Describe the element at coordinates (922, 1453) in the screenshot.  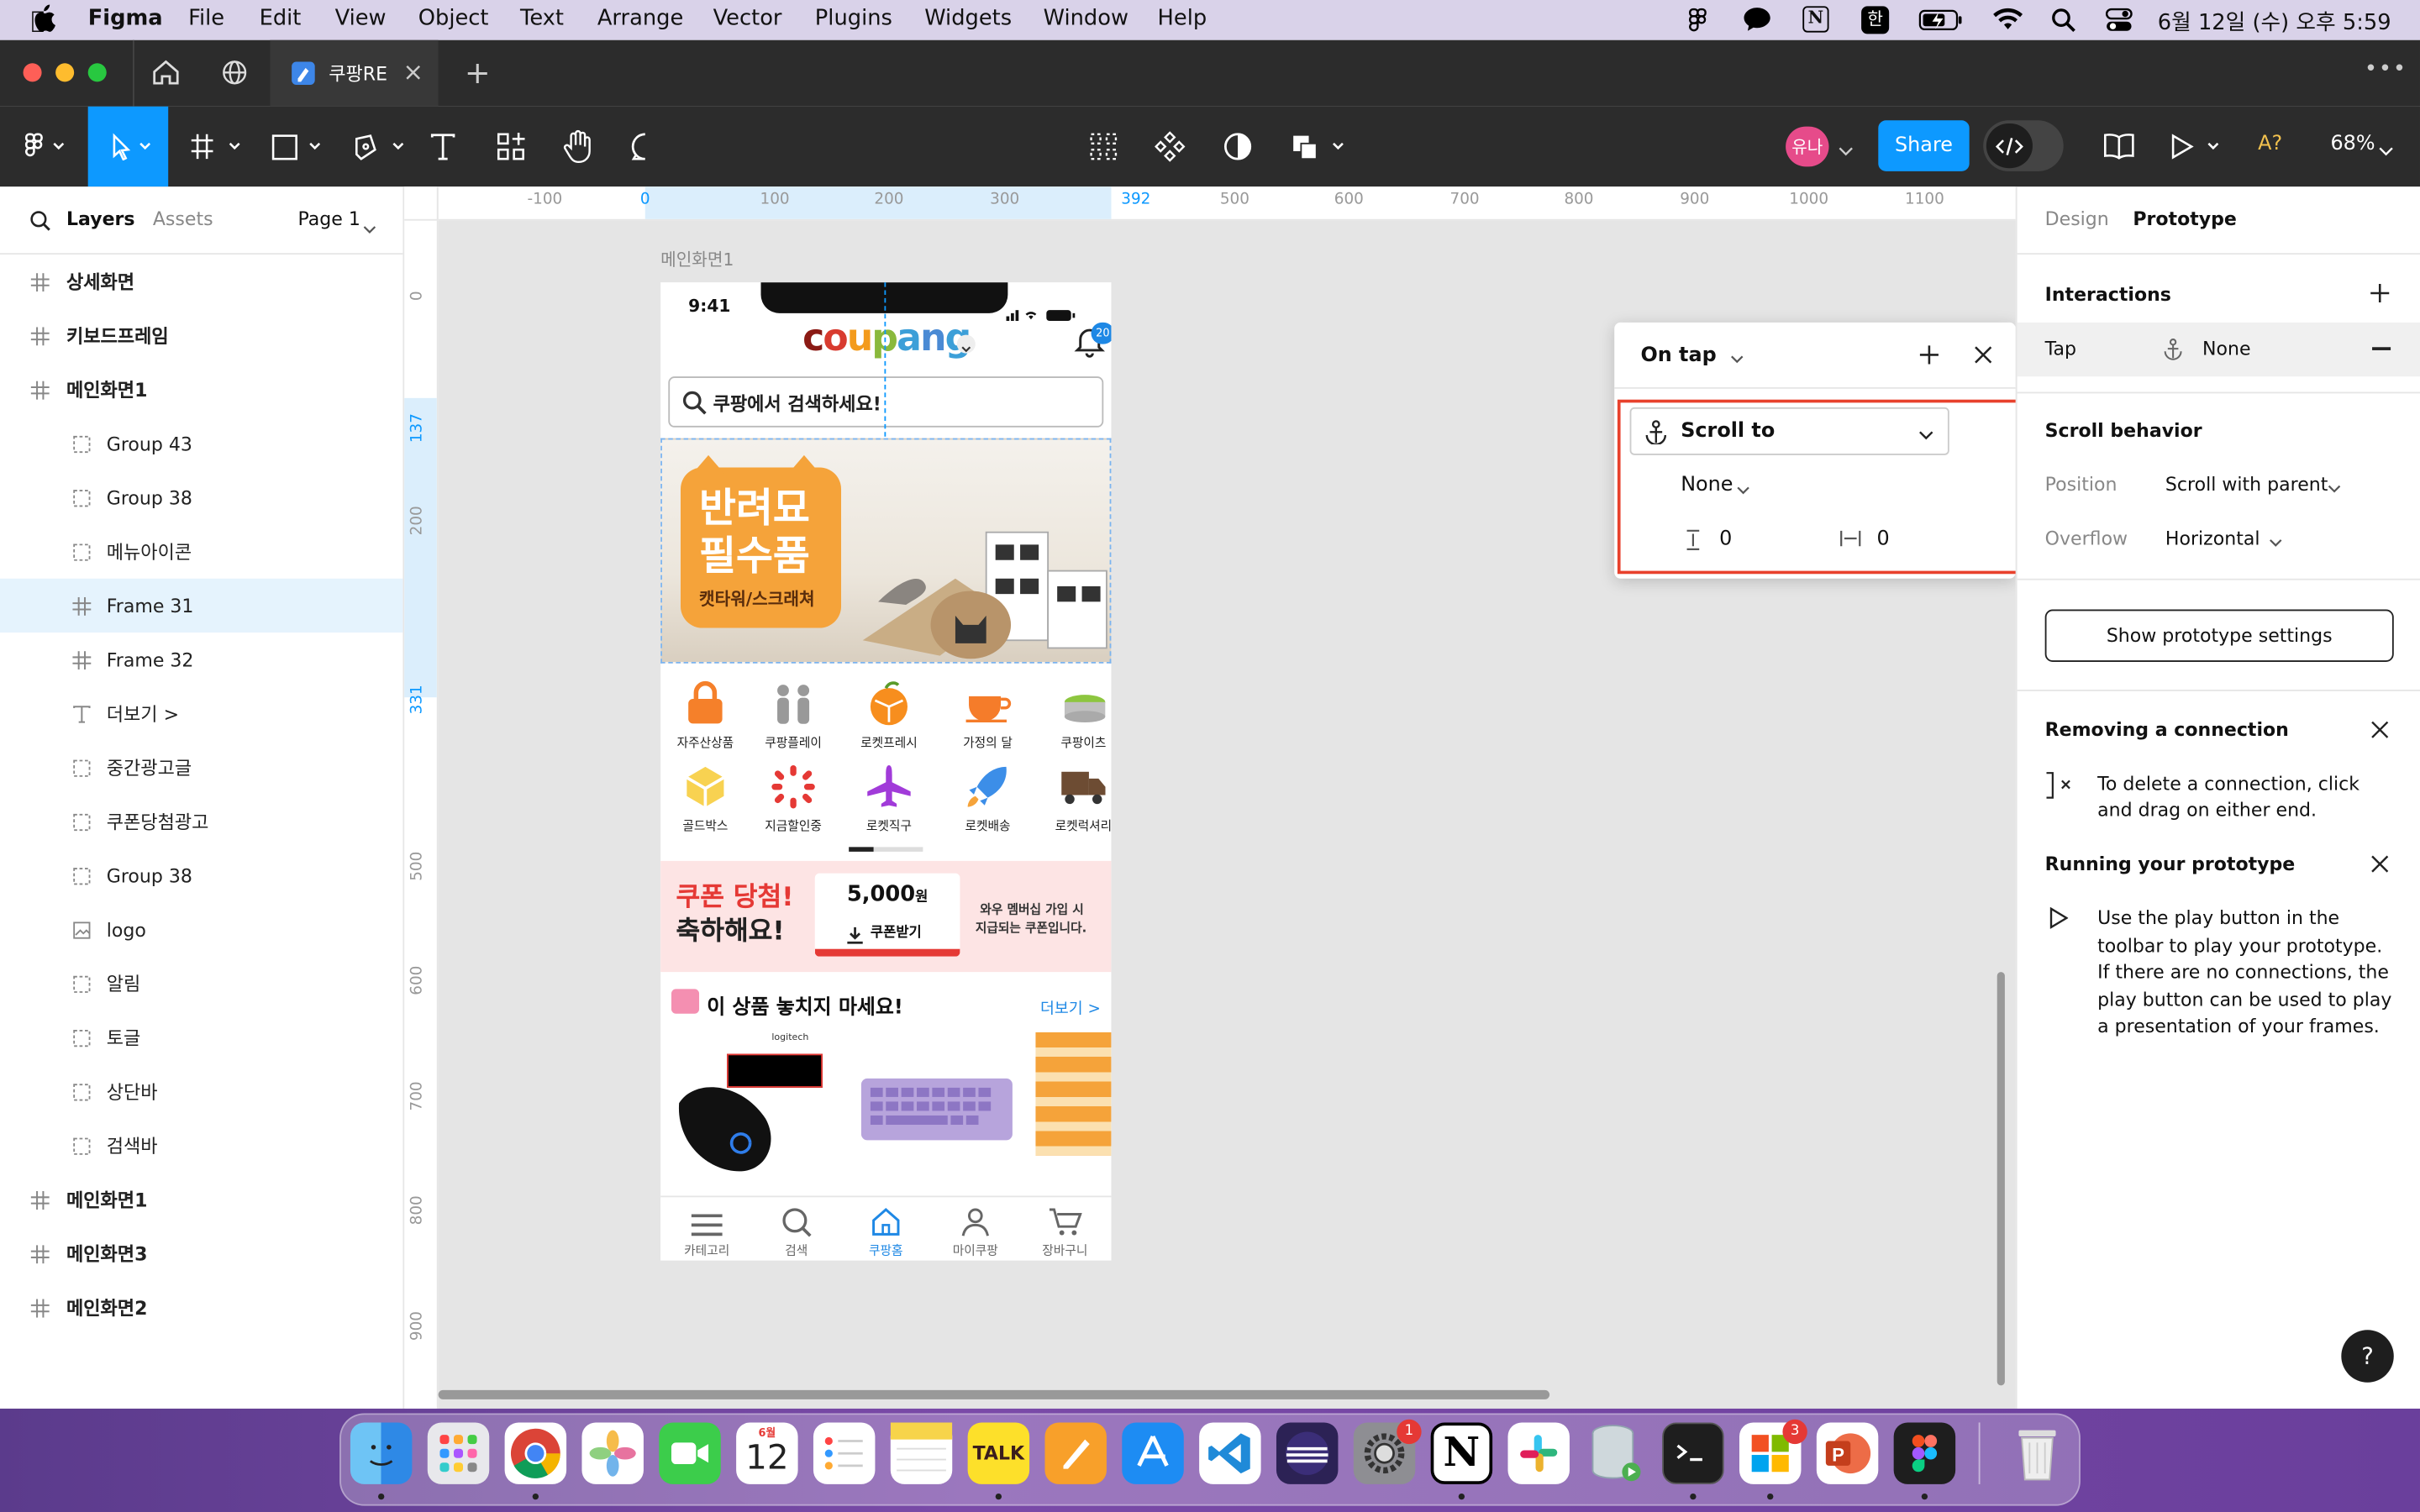
I see `notes-icon` at that location.